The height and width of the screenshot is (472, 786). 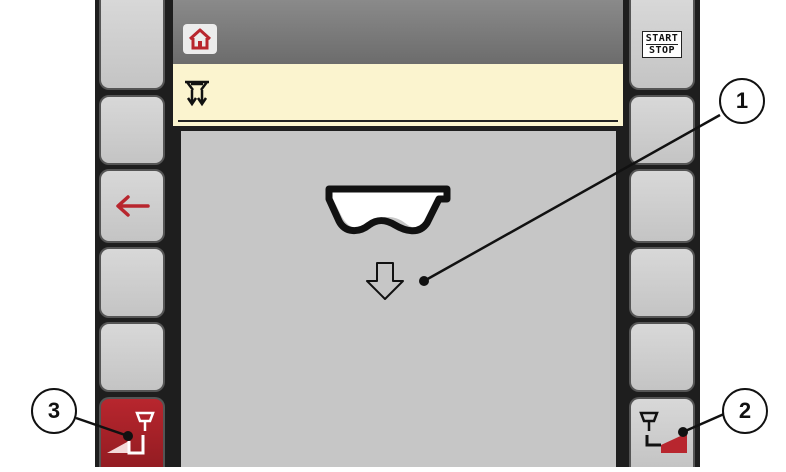 I want to click on callout-3: 3, so click(x=54, y=411).